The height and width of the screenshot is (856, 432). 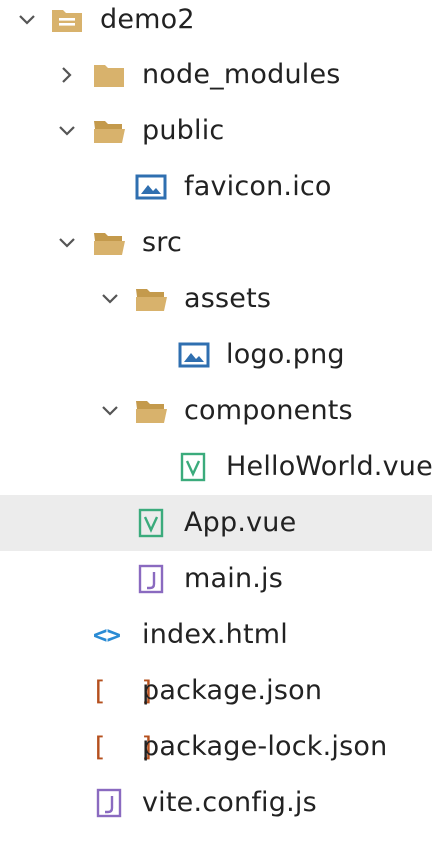 What do you see at coordinates (67, 24) in the screenshot?
I see `project-folder-icon` at bounding box center [67, 24].